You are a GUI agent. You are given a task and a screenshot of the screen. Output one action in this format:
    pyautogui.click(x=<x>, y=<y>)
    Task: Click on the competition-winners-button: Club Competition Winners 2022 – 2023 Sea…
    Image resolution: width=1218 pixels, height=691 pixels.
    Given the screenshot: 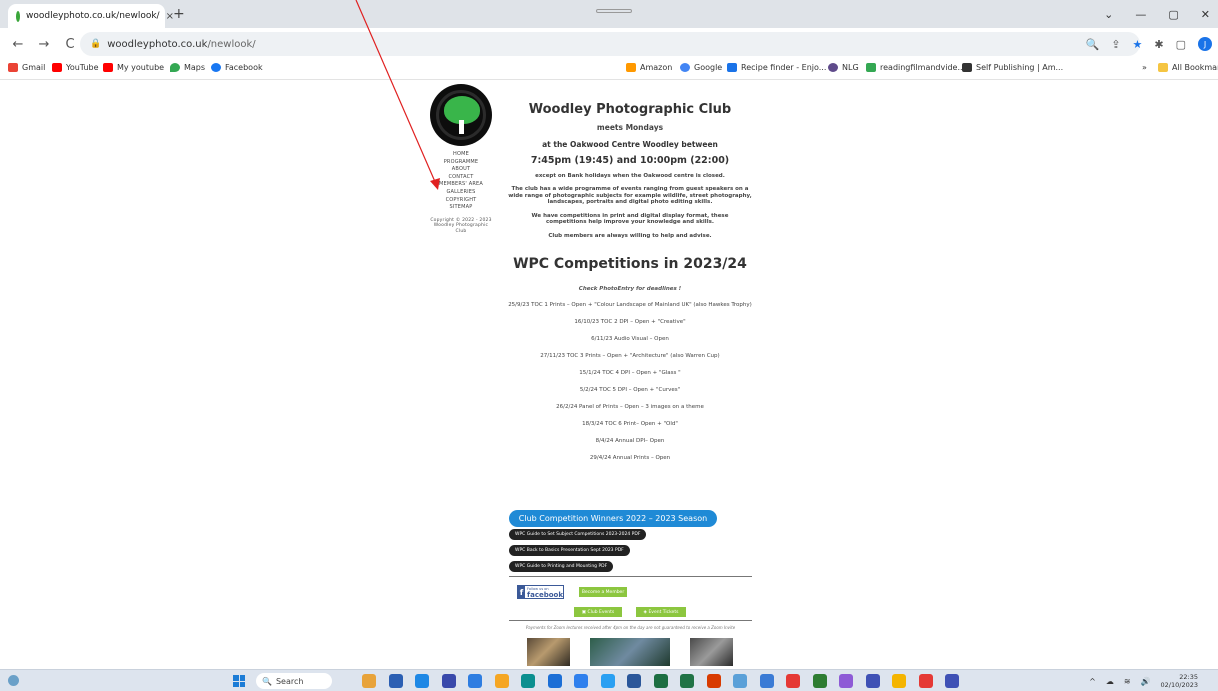 What is the action you would take?
    pyautogui.click(x=613, y=518)
    